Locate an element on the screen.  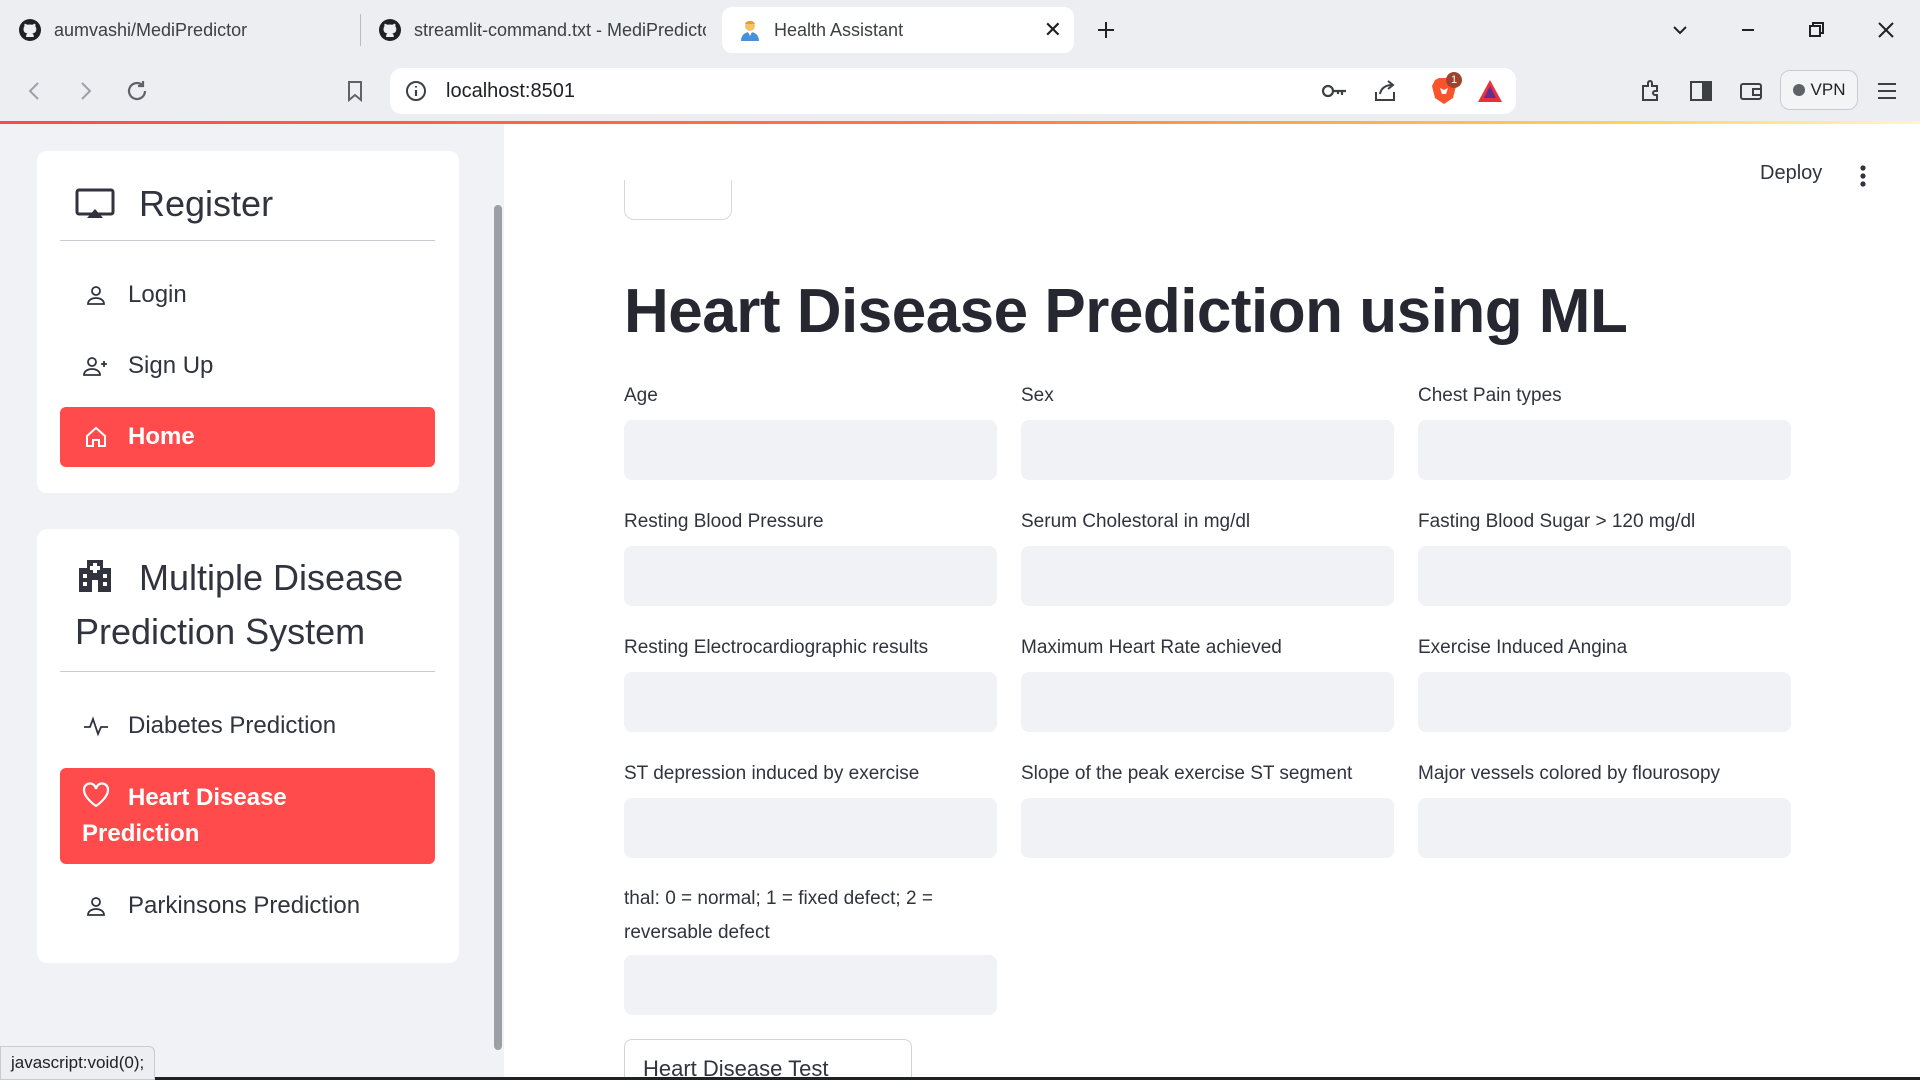
vpn-label: VPN is located at coordinates (1828, 89).